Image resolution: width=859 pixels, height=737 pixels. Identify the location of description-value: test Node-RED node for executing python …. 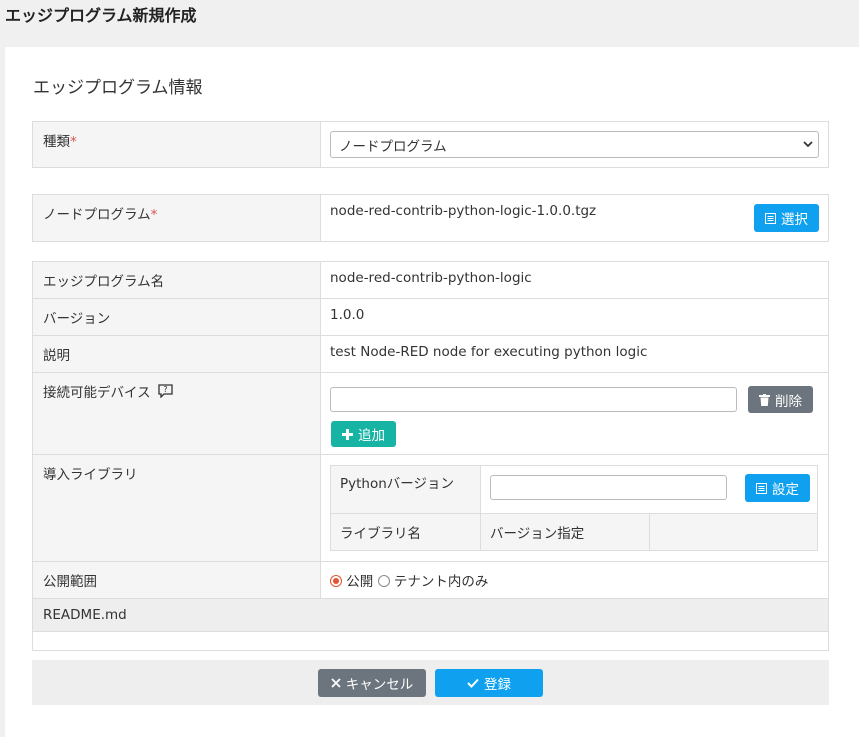
(574, 354).